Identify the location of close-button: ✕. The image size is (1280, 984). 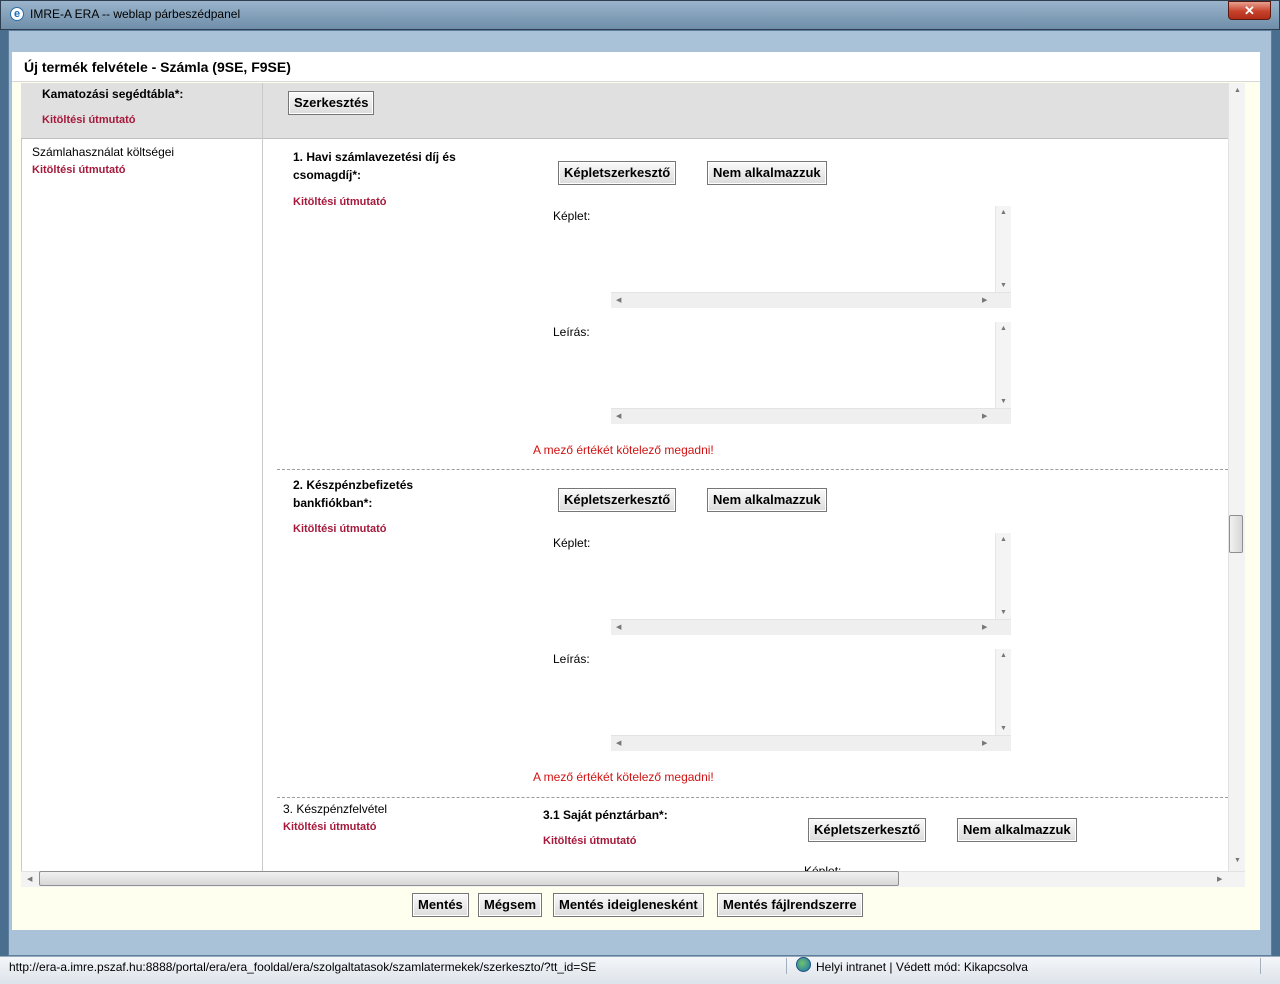
(1249, 10).